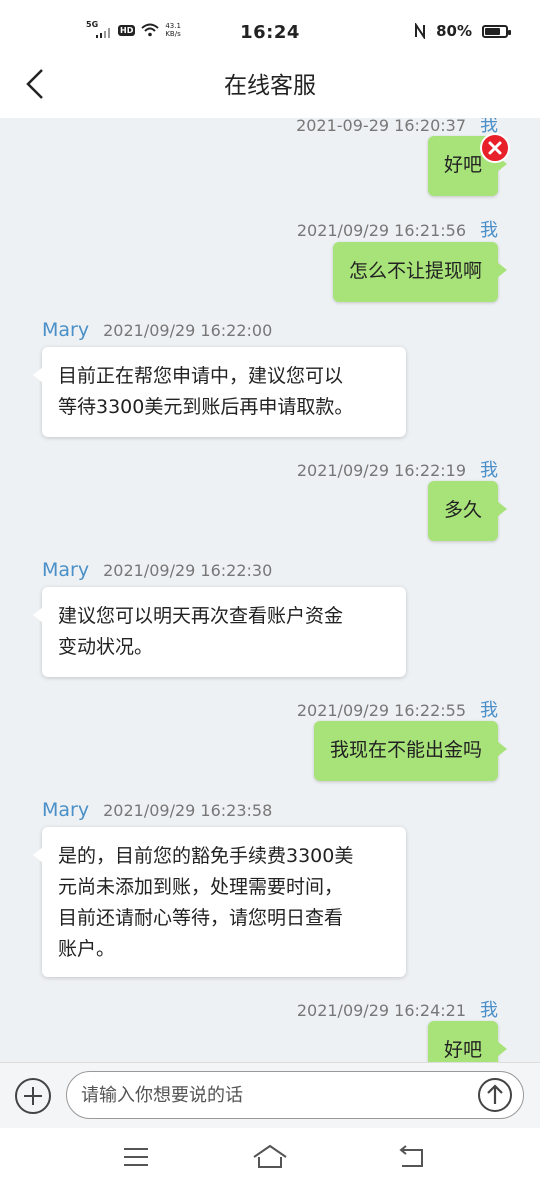 This screenshot has height=1188, width=540. I want to click on message-line: 目前还请耐心等待，请您明日查看, so click(201, 918).